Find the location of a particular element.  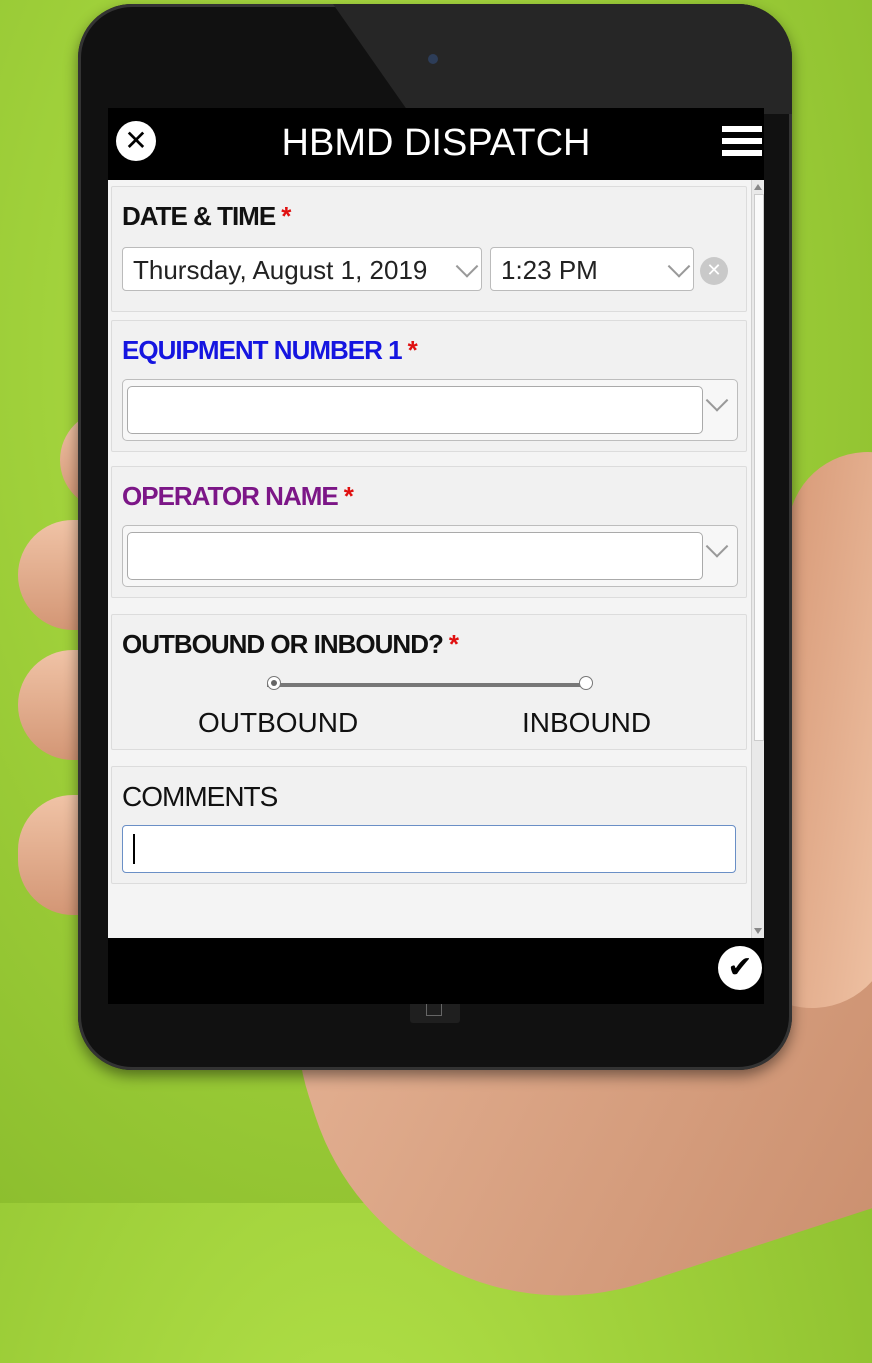

time-value: 1:23 PM is located at coordinates (549, 270).